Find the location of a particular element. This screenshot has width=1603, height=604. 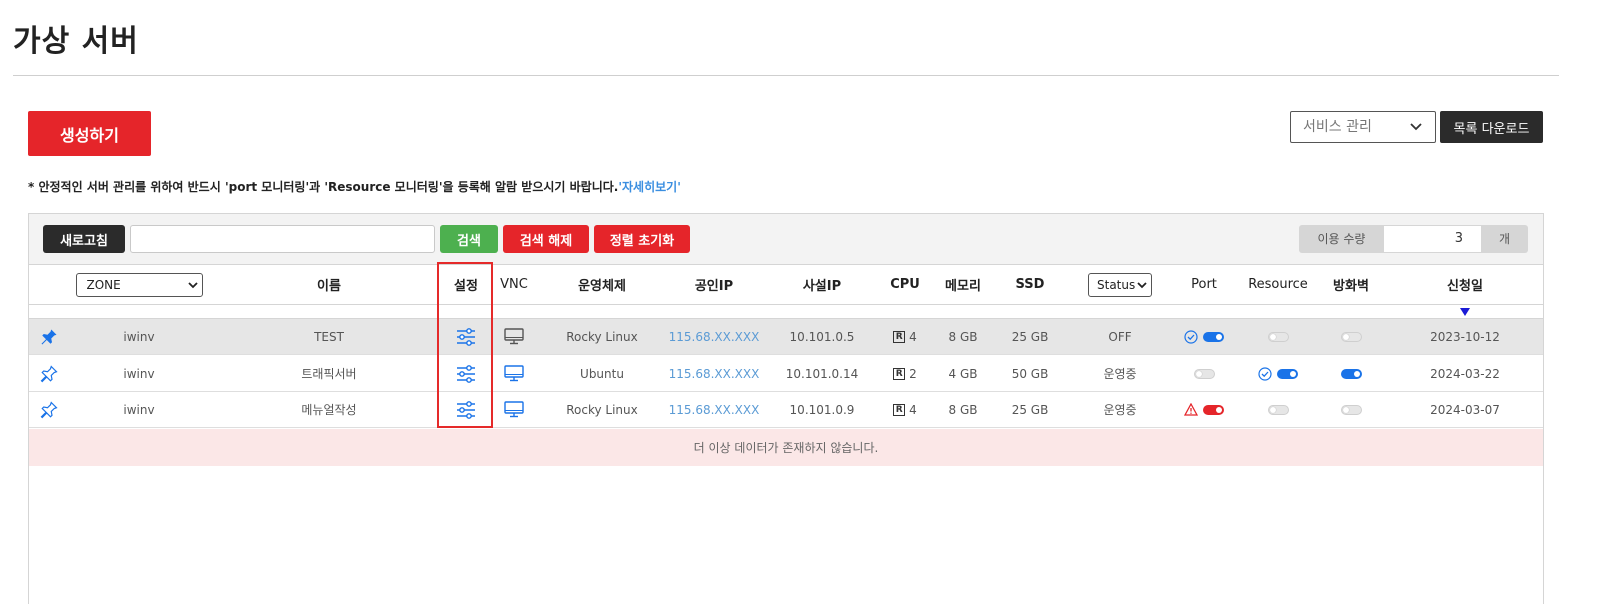

col-date: 신청일 is located at coordinates (1465, 284).